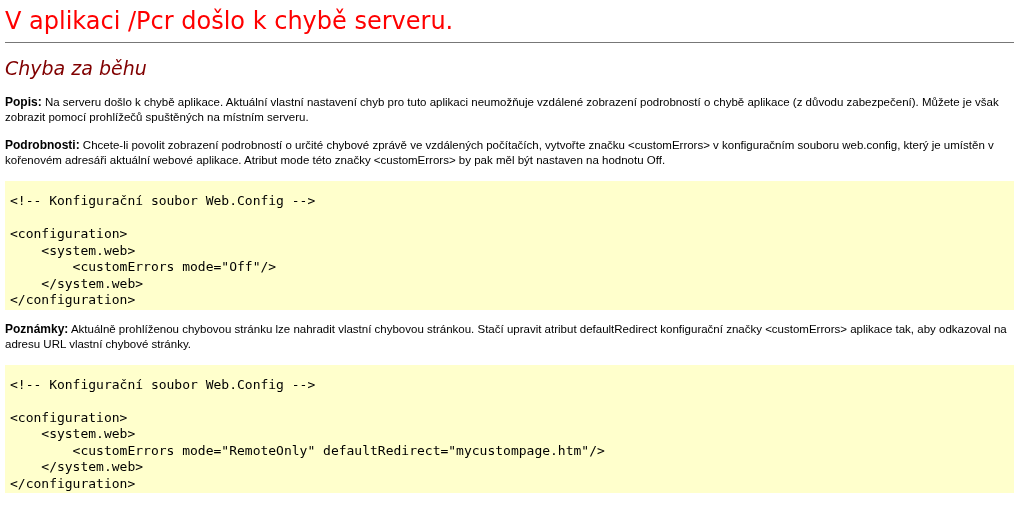  What do you see at coordinates (506, 336) in the screenshot?
I see `paragraph: Poznámky: Aktuálně prohlíženou chybovou stránku lze nahradit vlastní chybovou stránkou. Stačí upravit atribut defaultRedirect konfigurační značky <customErrors> aplikace tak, aby odkazoval na adresu URL vlastní chybové stránky.` at bounding box center [506, 336].